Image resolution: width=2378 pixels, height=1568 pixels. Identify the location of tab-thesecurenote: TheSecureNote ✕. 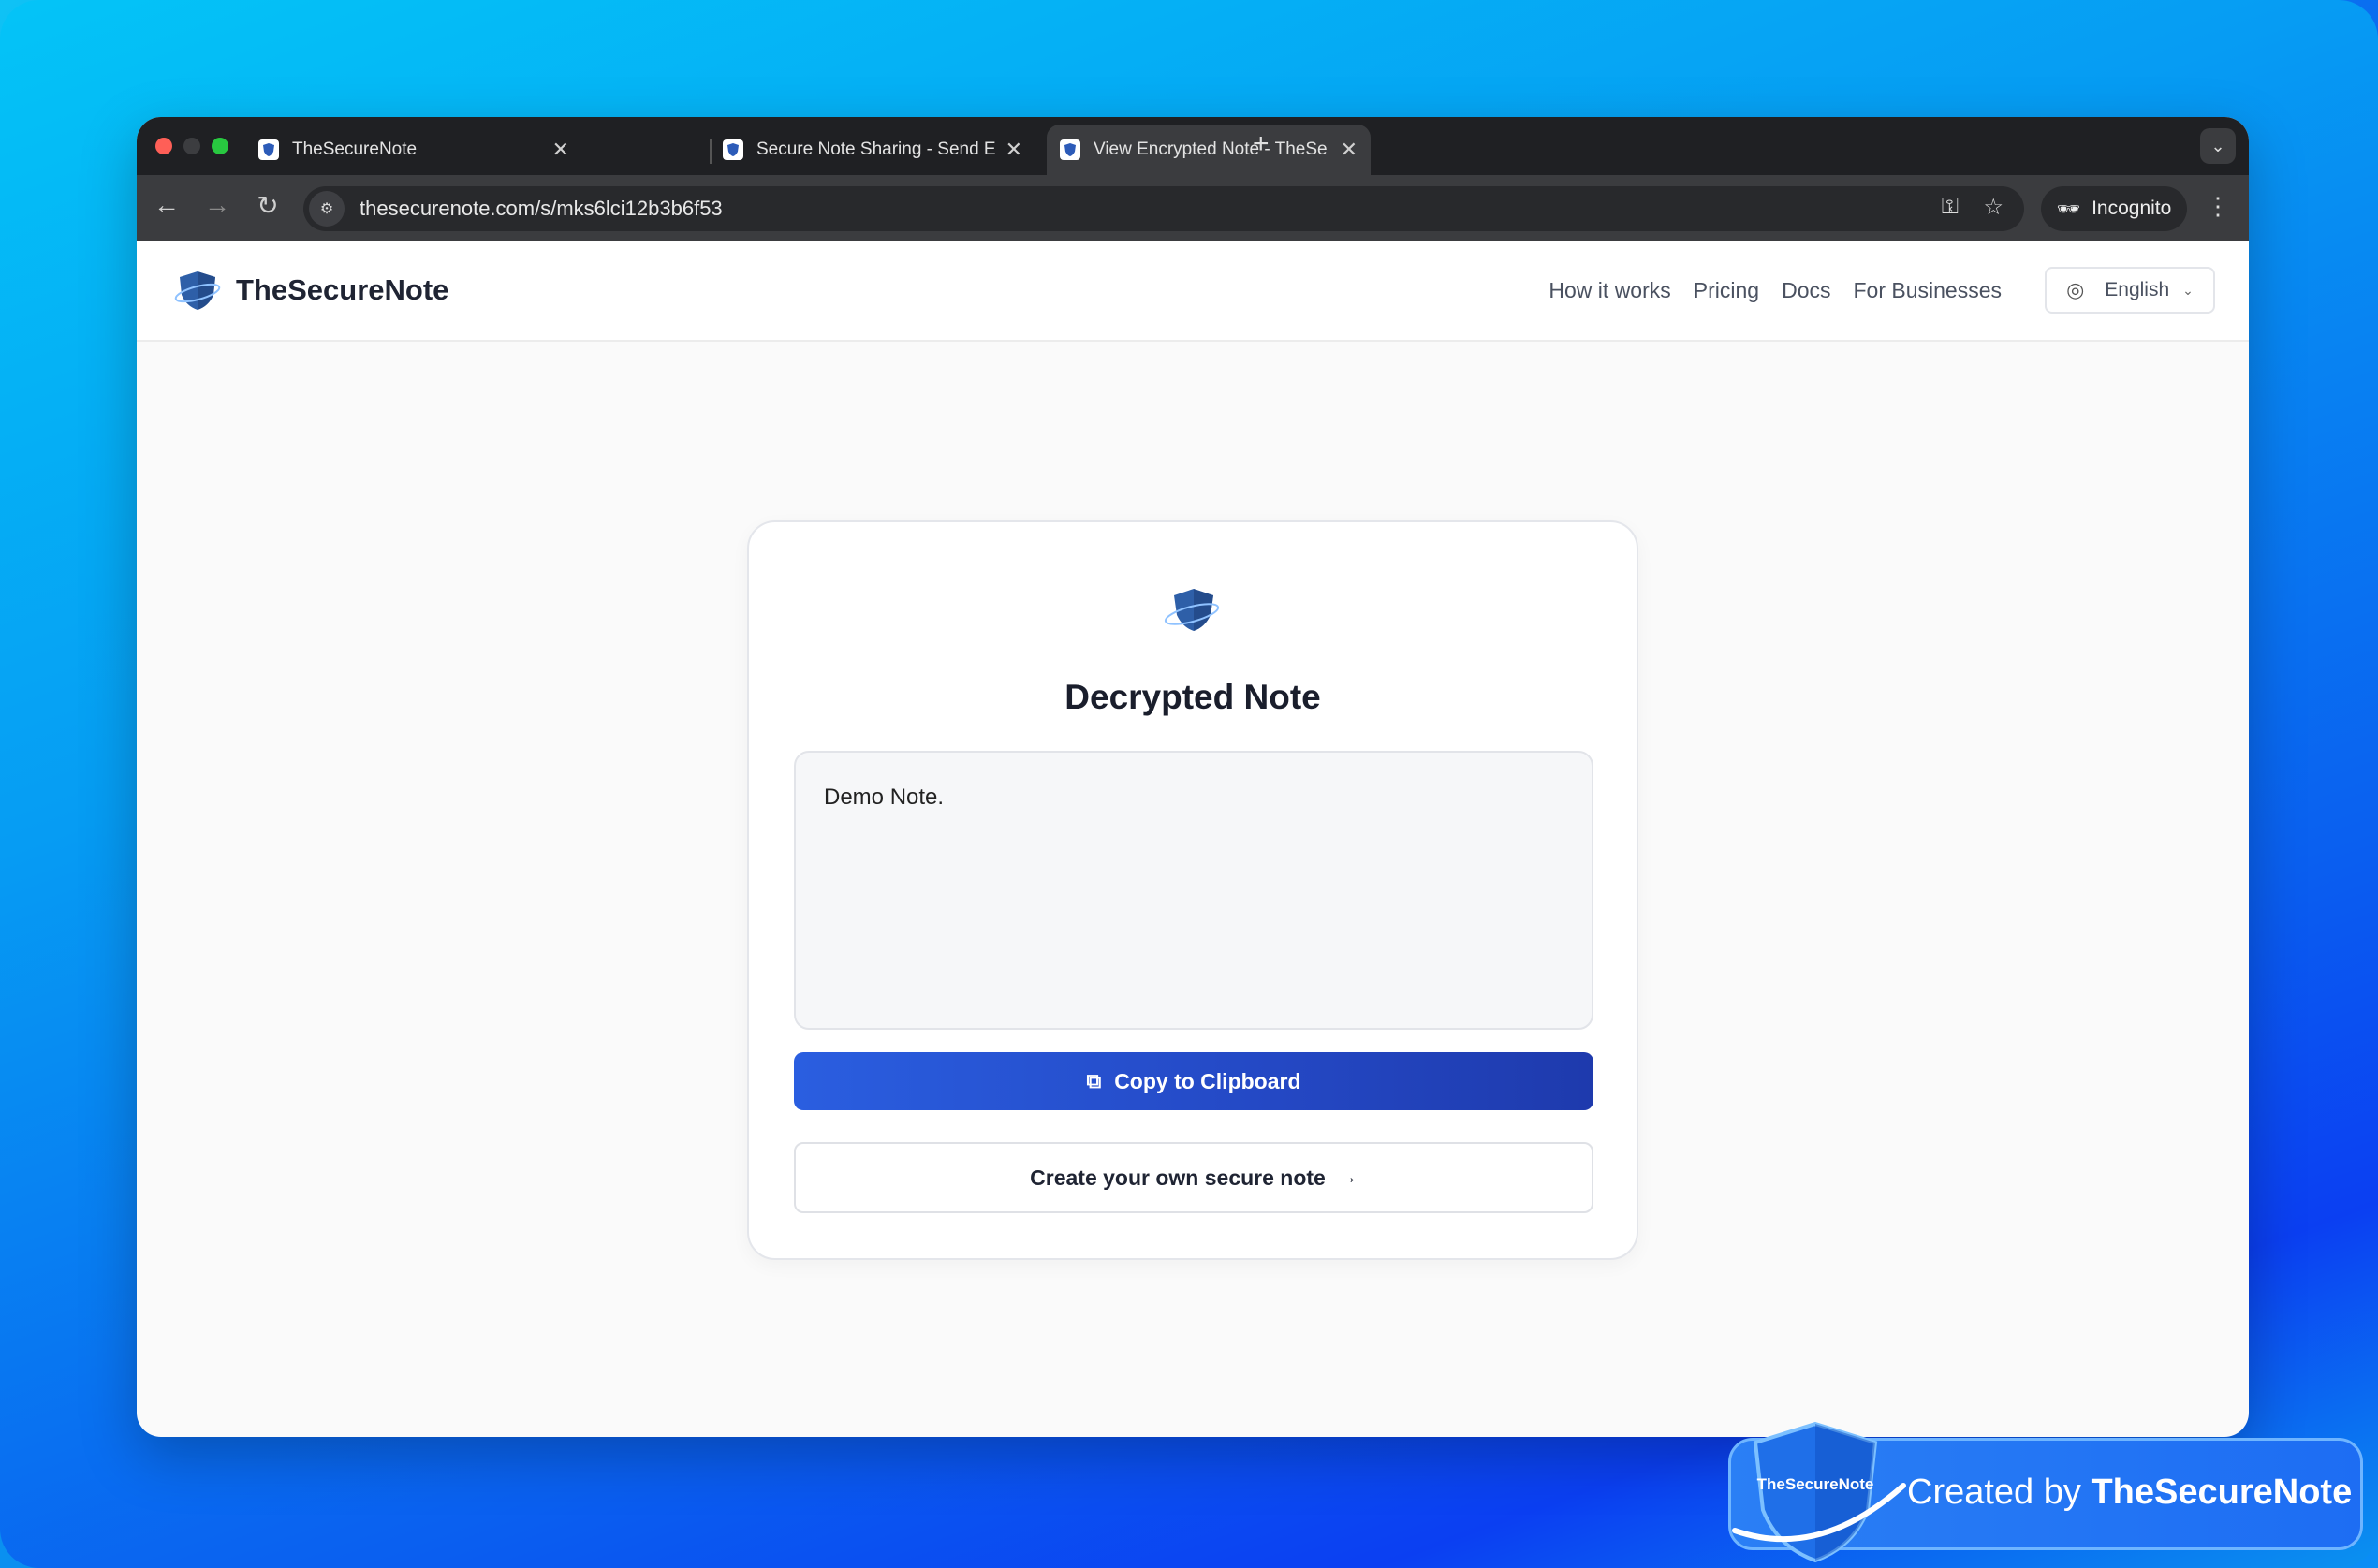
(413, 150).